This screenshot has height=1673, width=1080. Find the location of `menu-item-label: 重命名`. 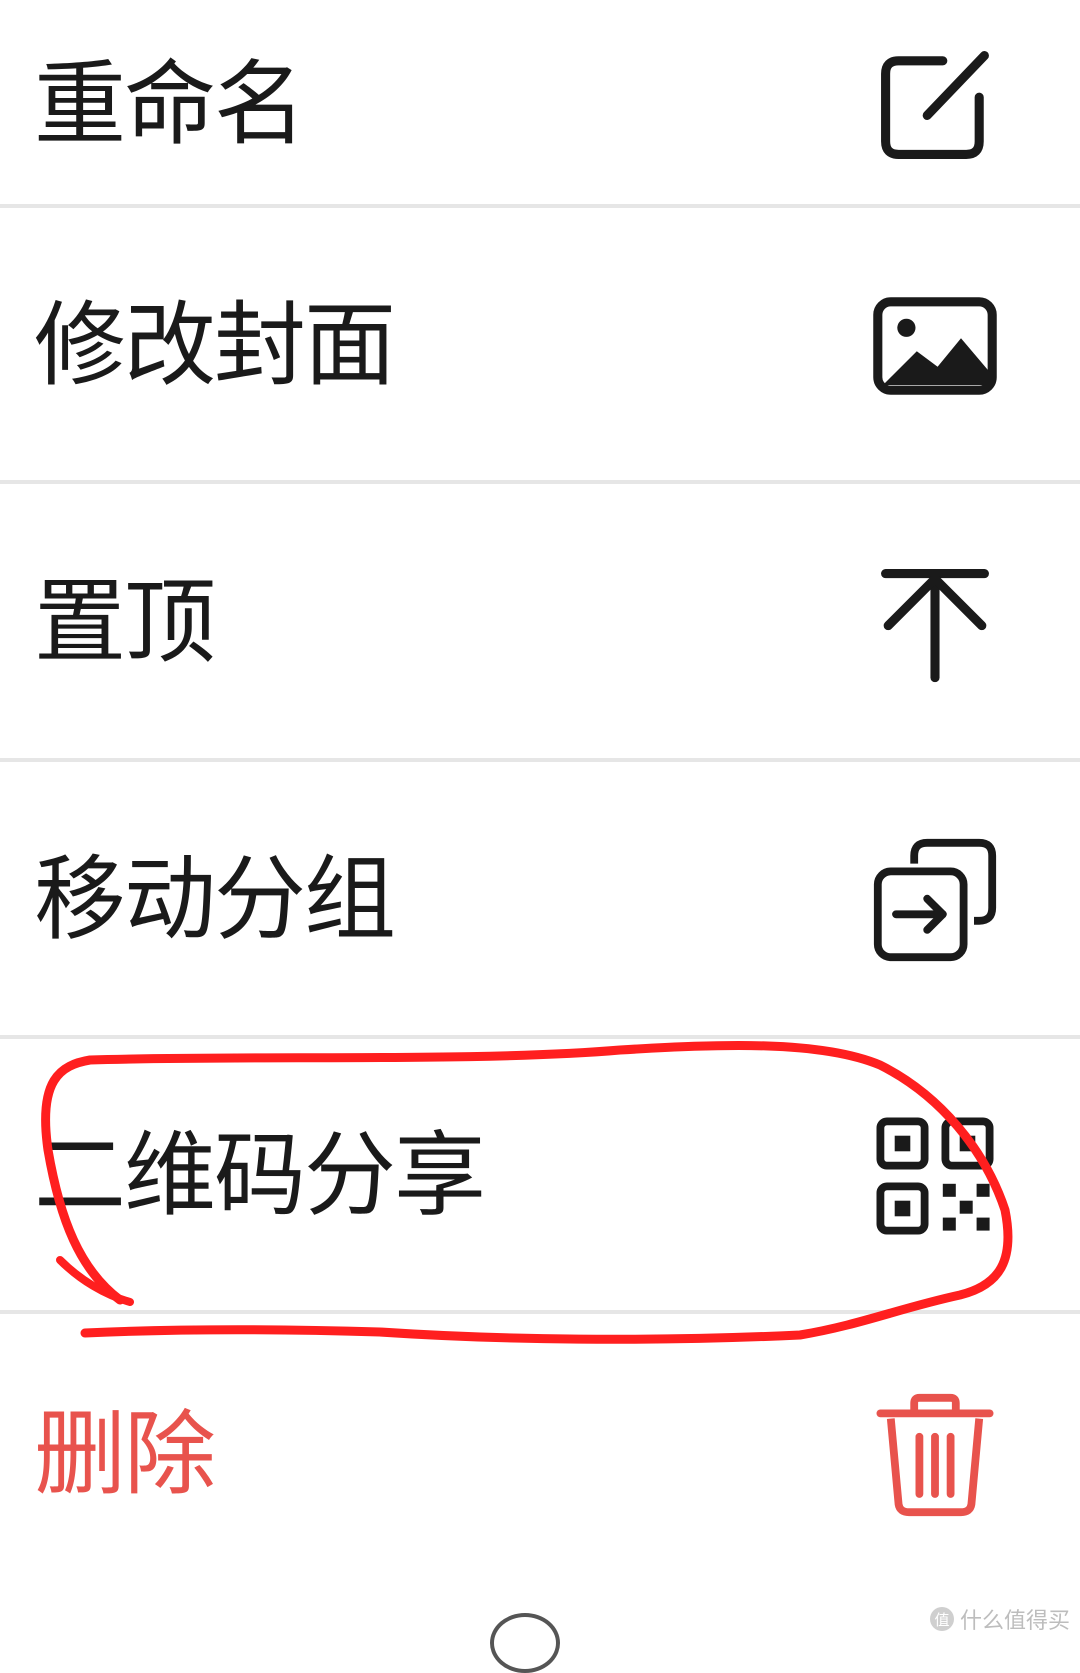

menu-item-label: 重命名 is located at coordinates (170, 104).